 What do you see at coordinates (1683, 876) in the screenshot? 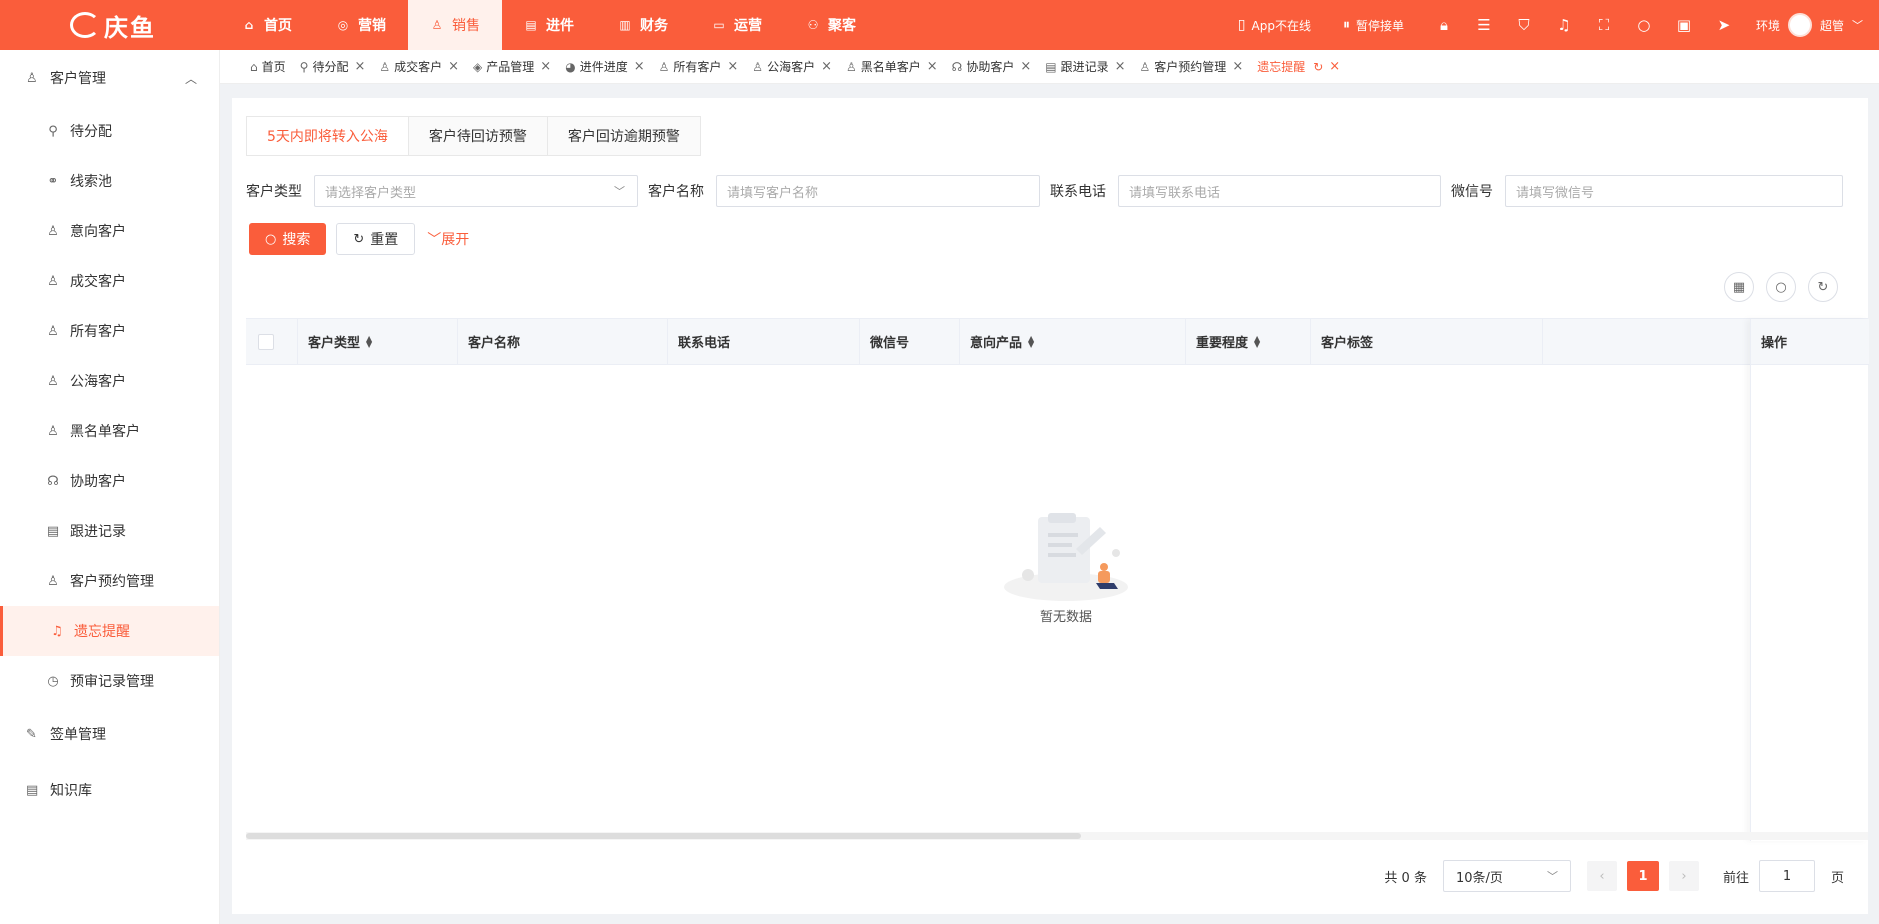
I see `next-page-button: ›` at bounding box center [1683, 876].